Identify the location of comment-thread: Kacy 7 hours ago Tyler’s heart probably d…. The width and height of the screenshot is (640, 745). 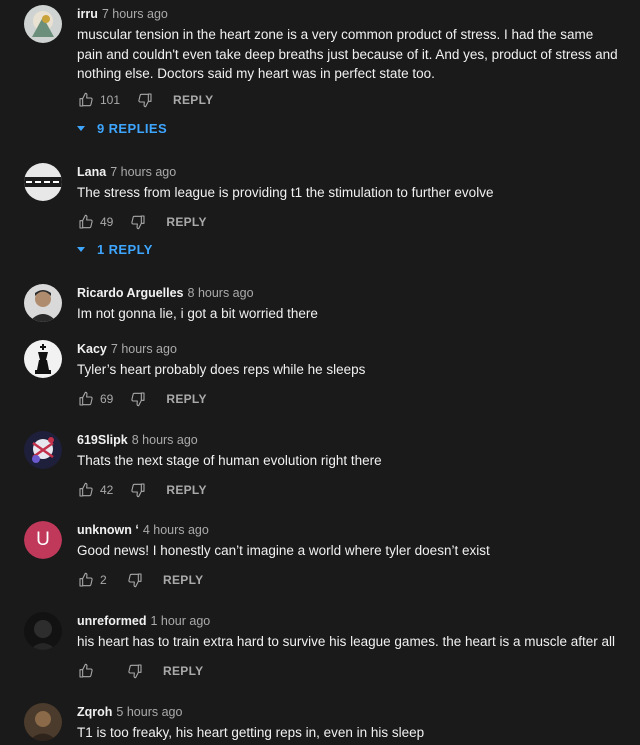
(320, 377).